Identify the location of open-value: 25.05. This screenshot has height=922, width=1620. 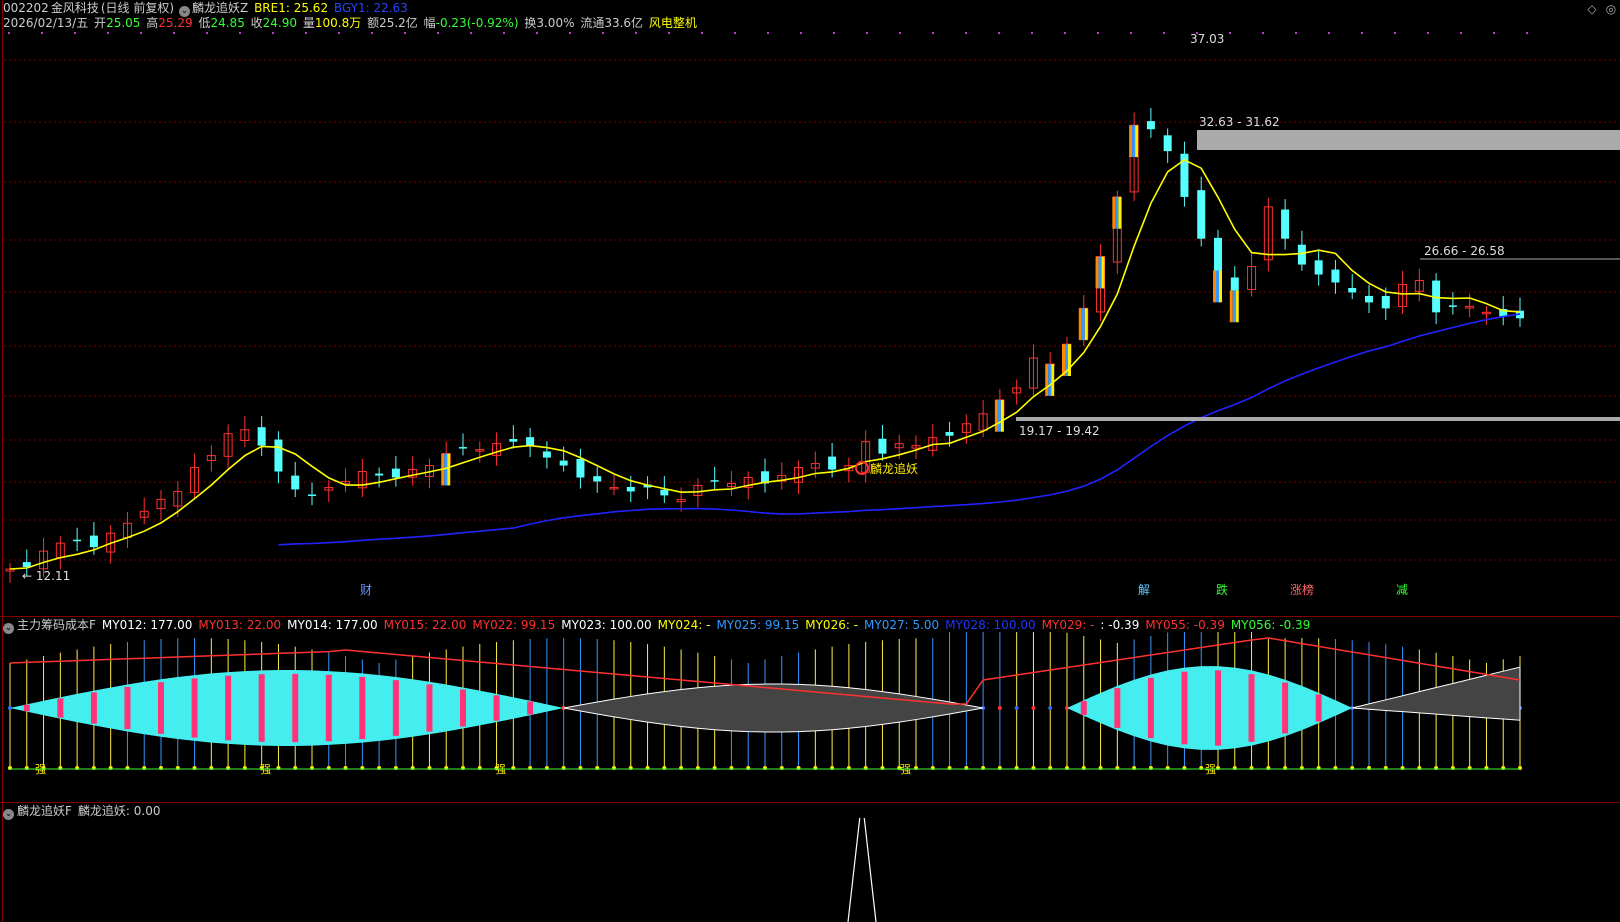
(123, 23).